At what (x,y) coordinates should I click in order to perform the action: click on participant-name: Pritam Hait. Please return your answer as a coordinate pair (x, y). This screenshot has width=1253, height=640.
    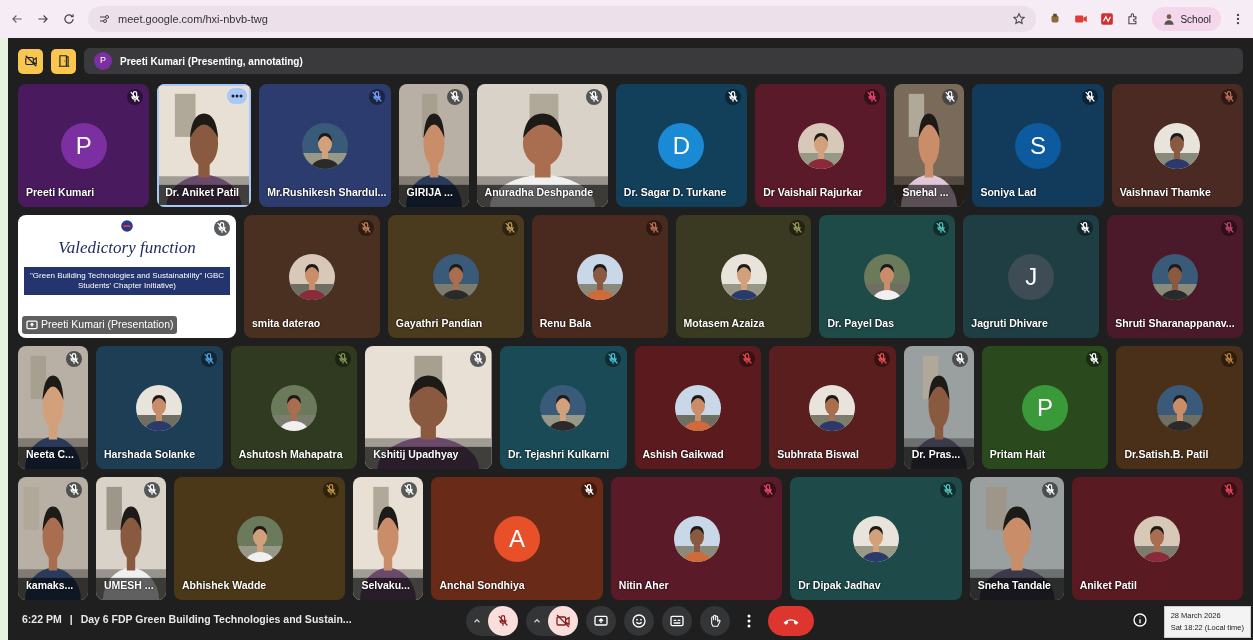
    Looking at the image, I should click on (1017, 455).